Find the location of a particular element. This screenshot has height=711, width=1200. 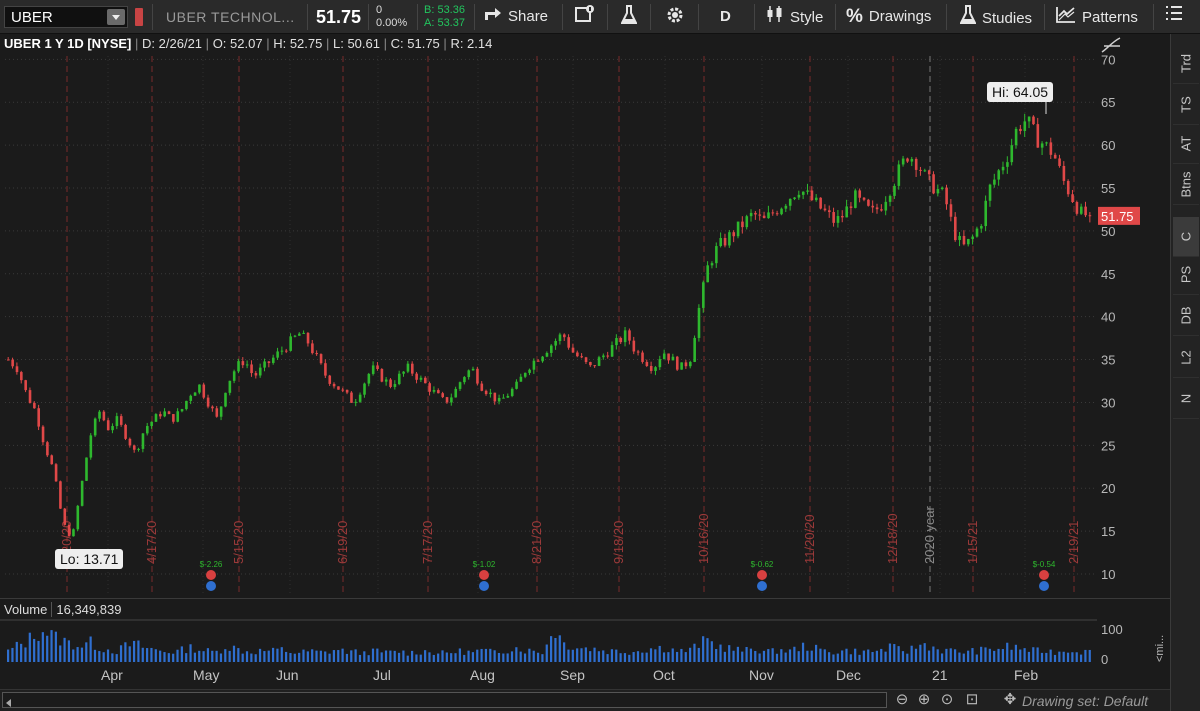

drawings-button: % Drawings is located at coordinates (888, 17).